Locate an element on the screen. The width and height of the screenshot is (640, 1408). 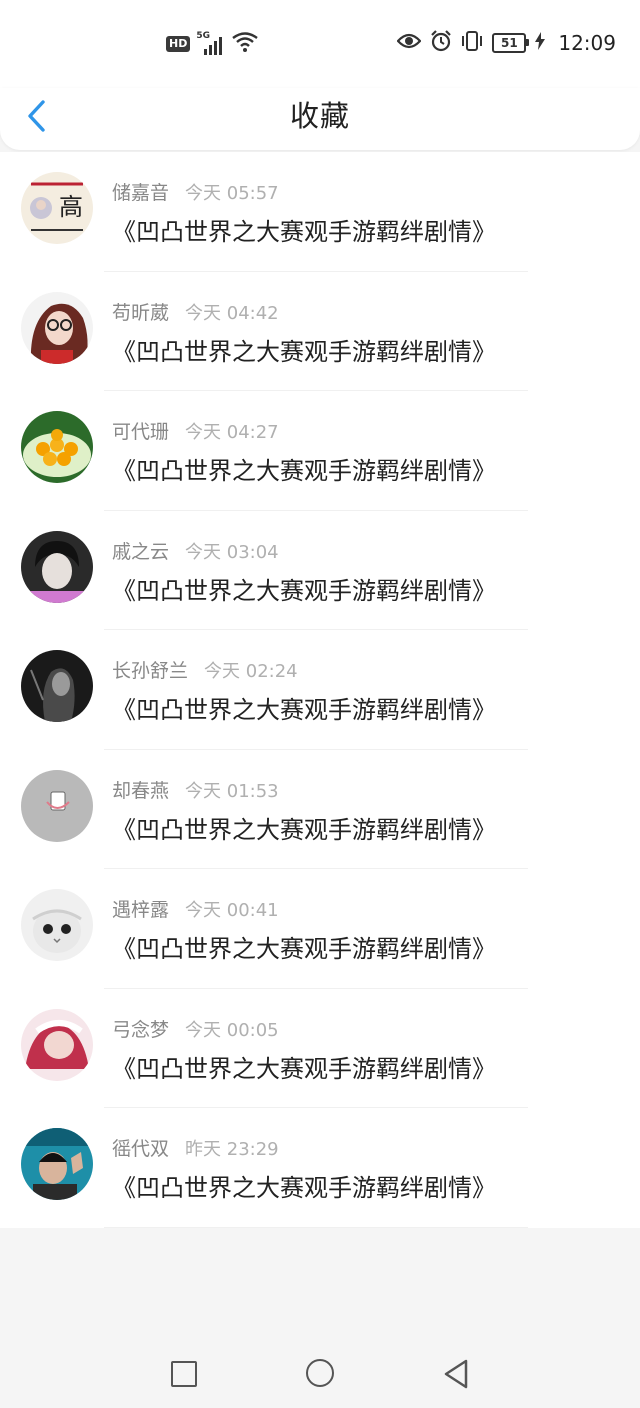
vibrate-icon is located at coordinates (472, 43).